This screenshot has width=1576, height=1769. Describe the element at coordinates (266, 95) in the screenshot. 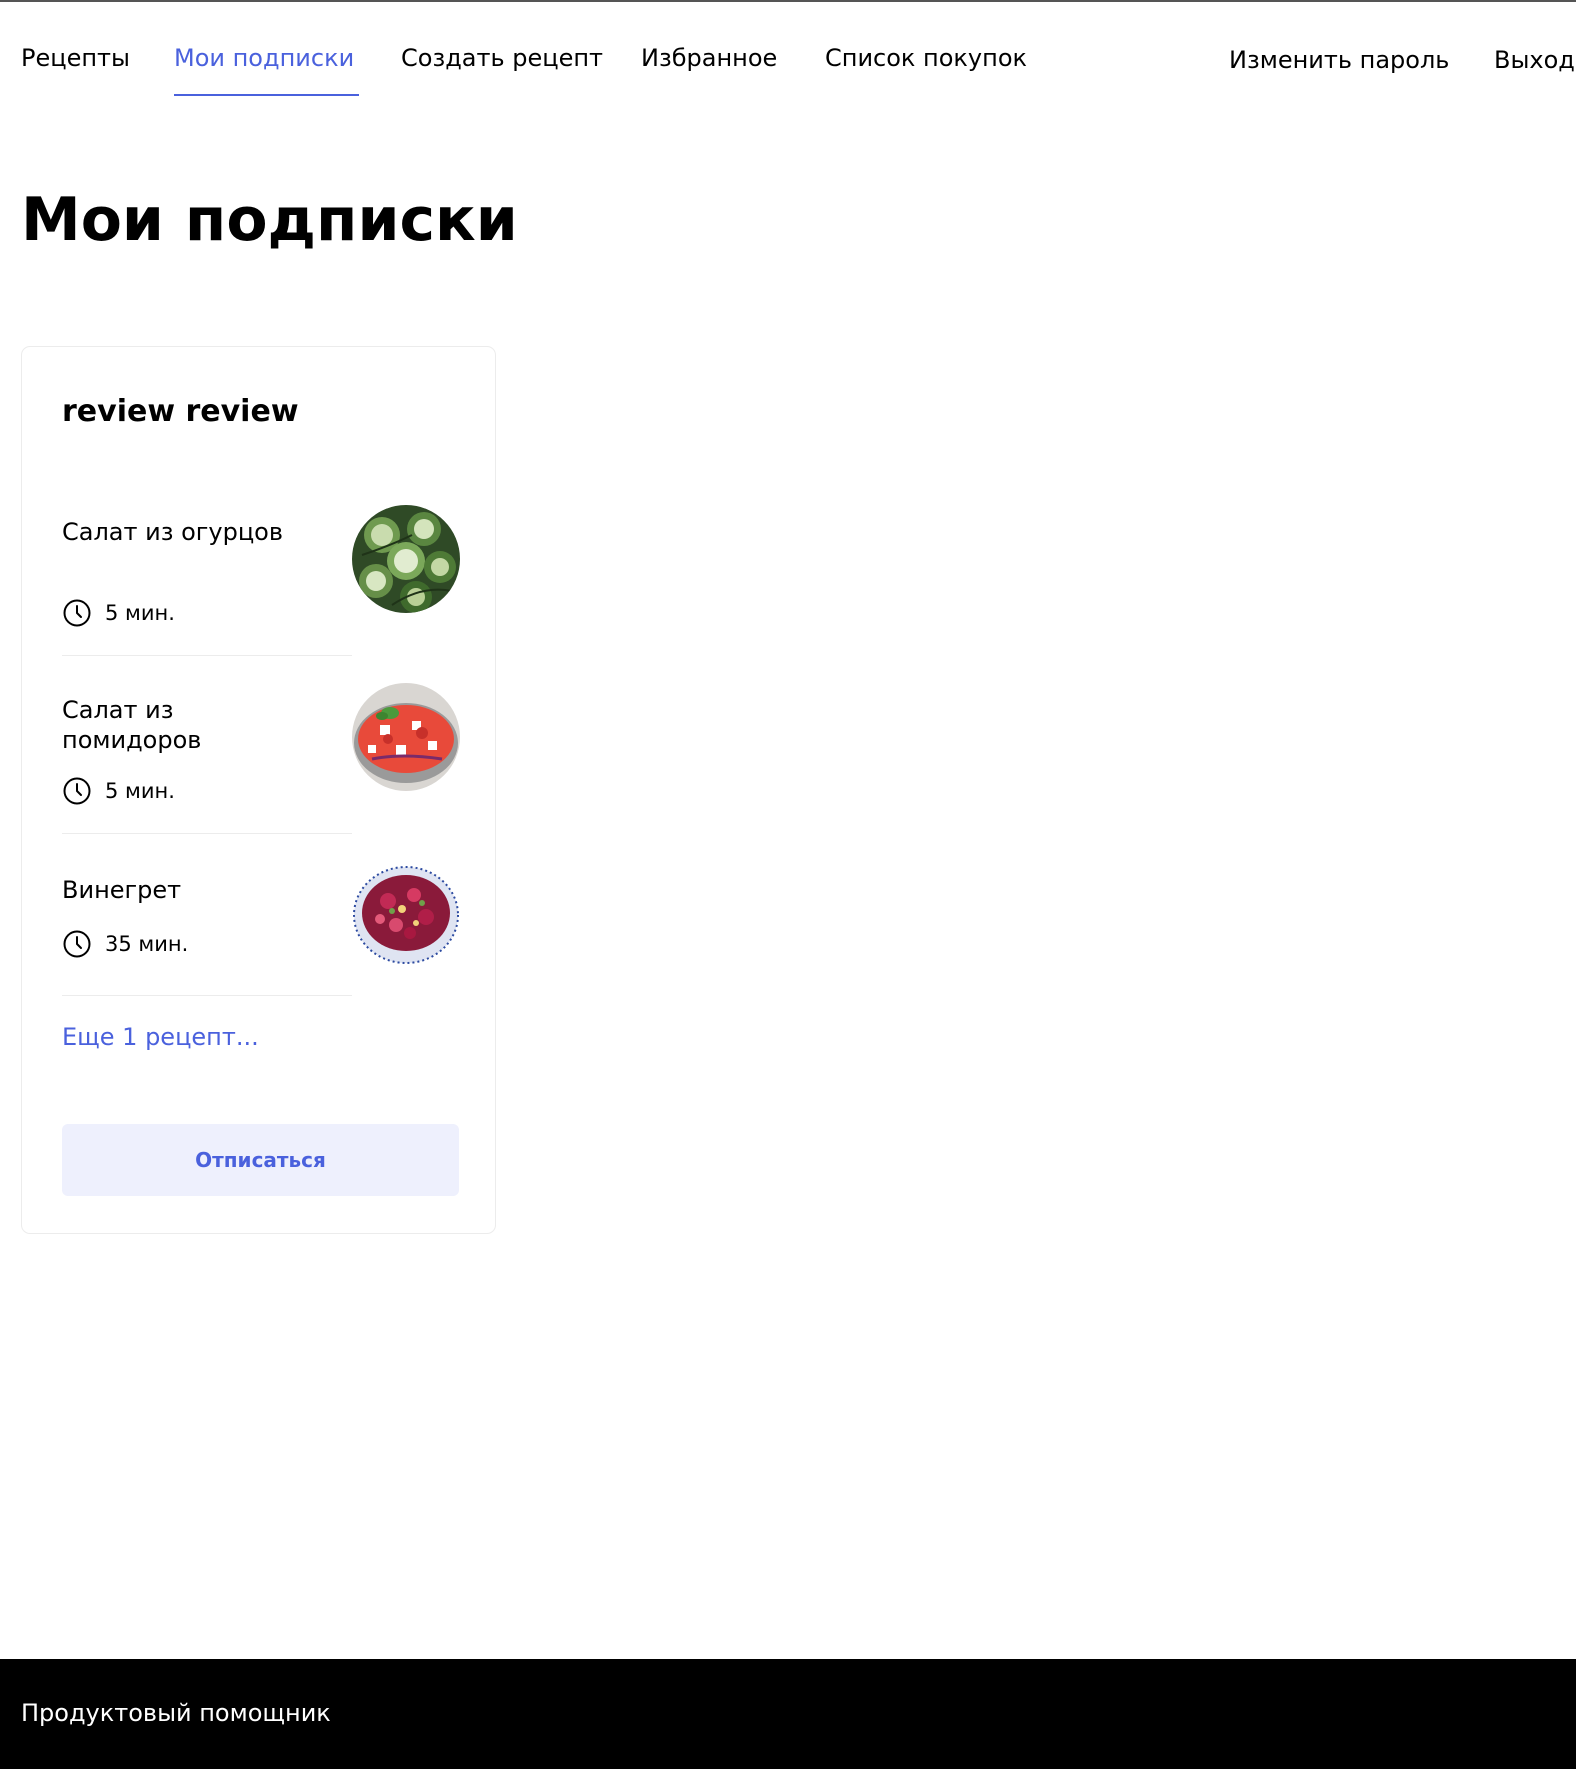

I see `active-tab-indicator` at that location.